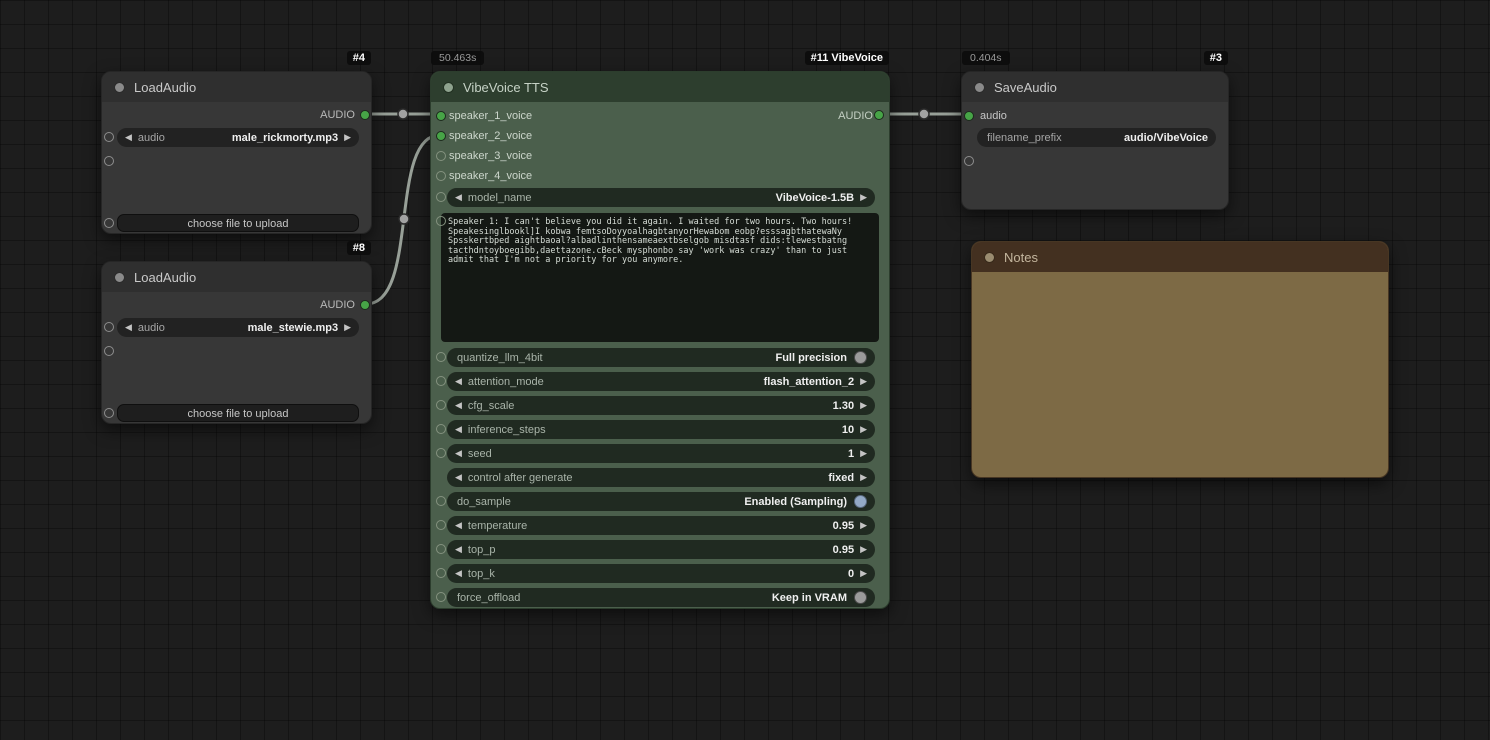  I want to click on audio-file-combo: ◀ audio male_rickmorty.mp3 ▶, so click(238, 137).